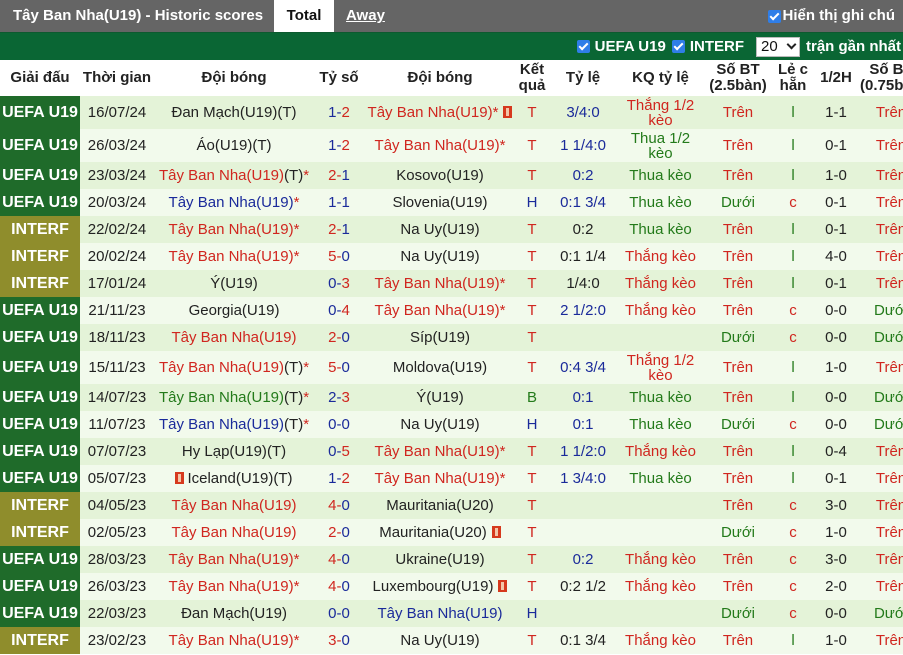 The height and width of the screenshot is (655, 903). Describe the element at coordinates (339, 397) in the screenshot. I see `score: 2-3` at that location.